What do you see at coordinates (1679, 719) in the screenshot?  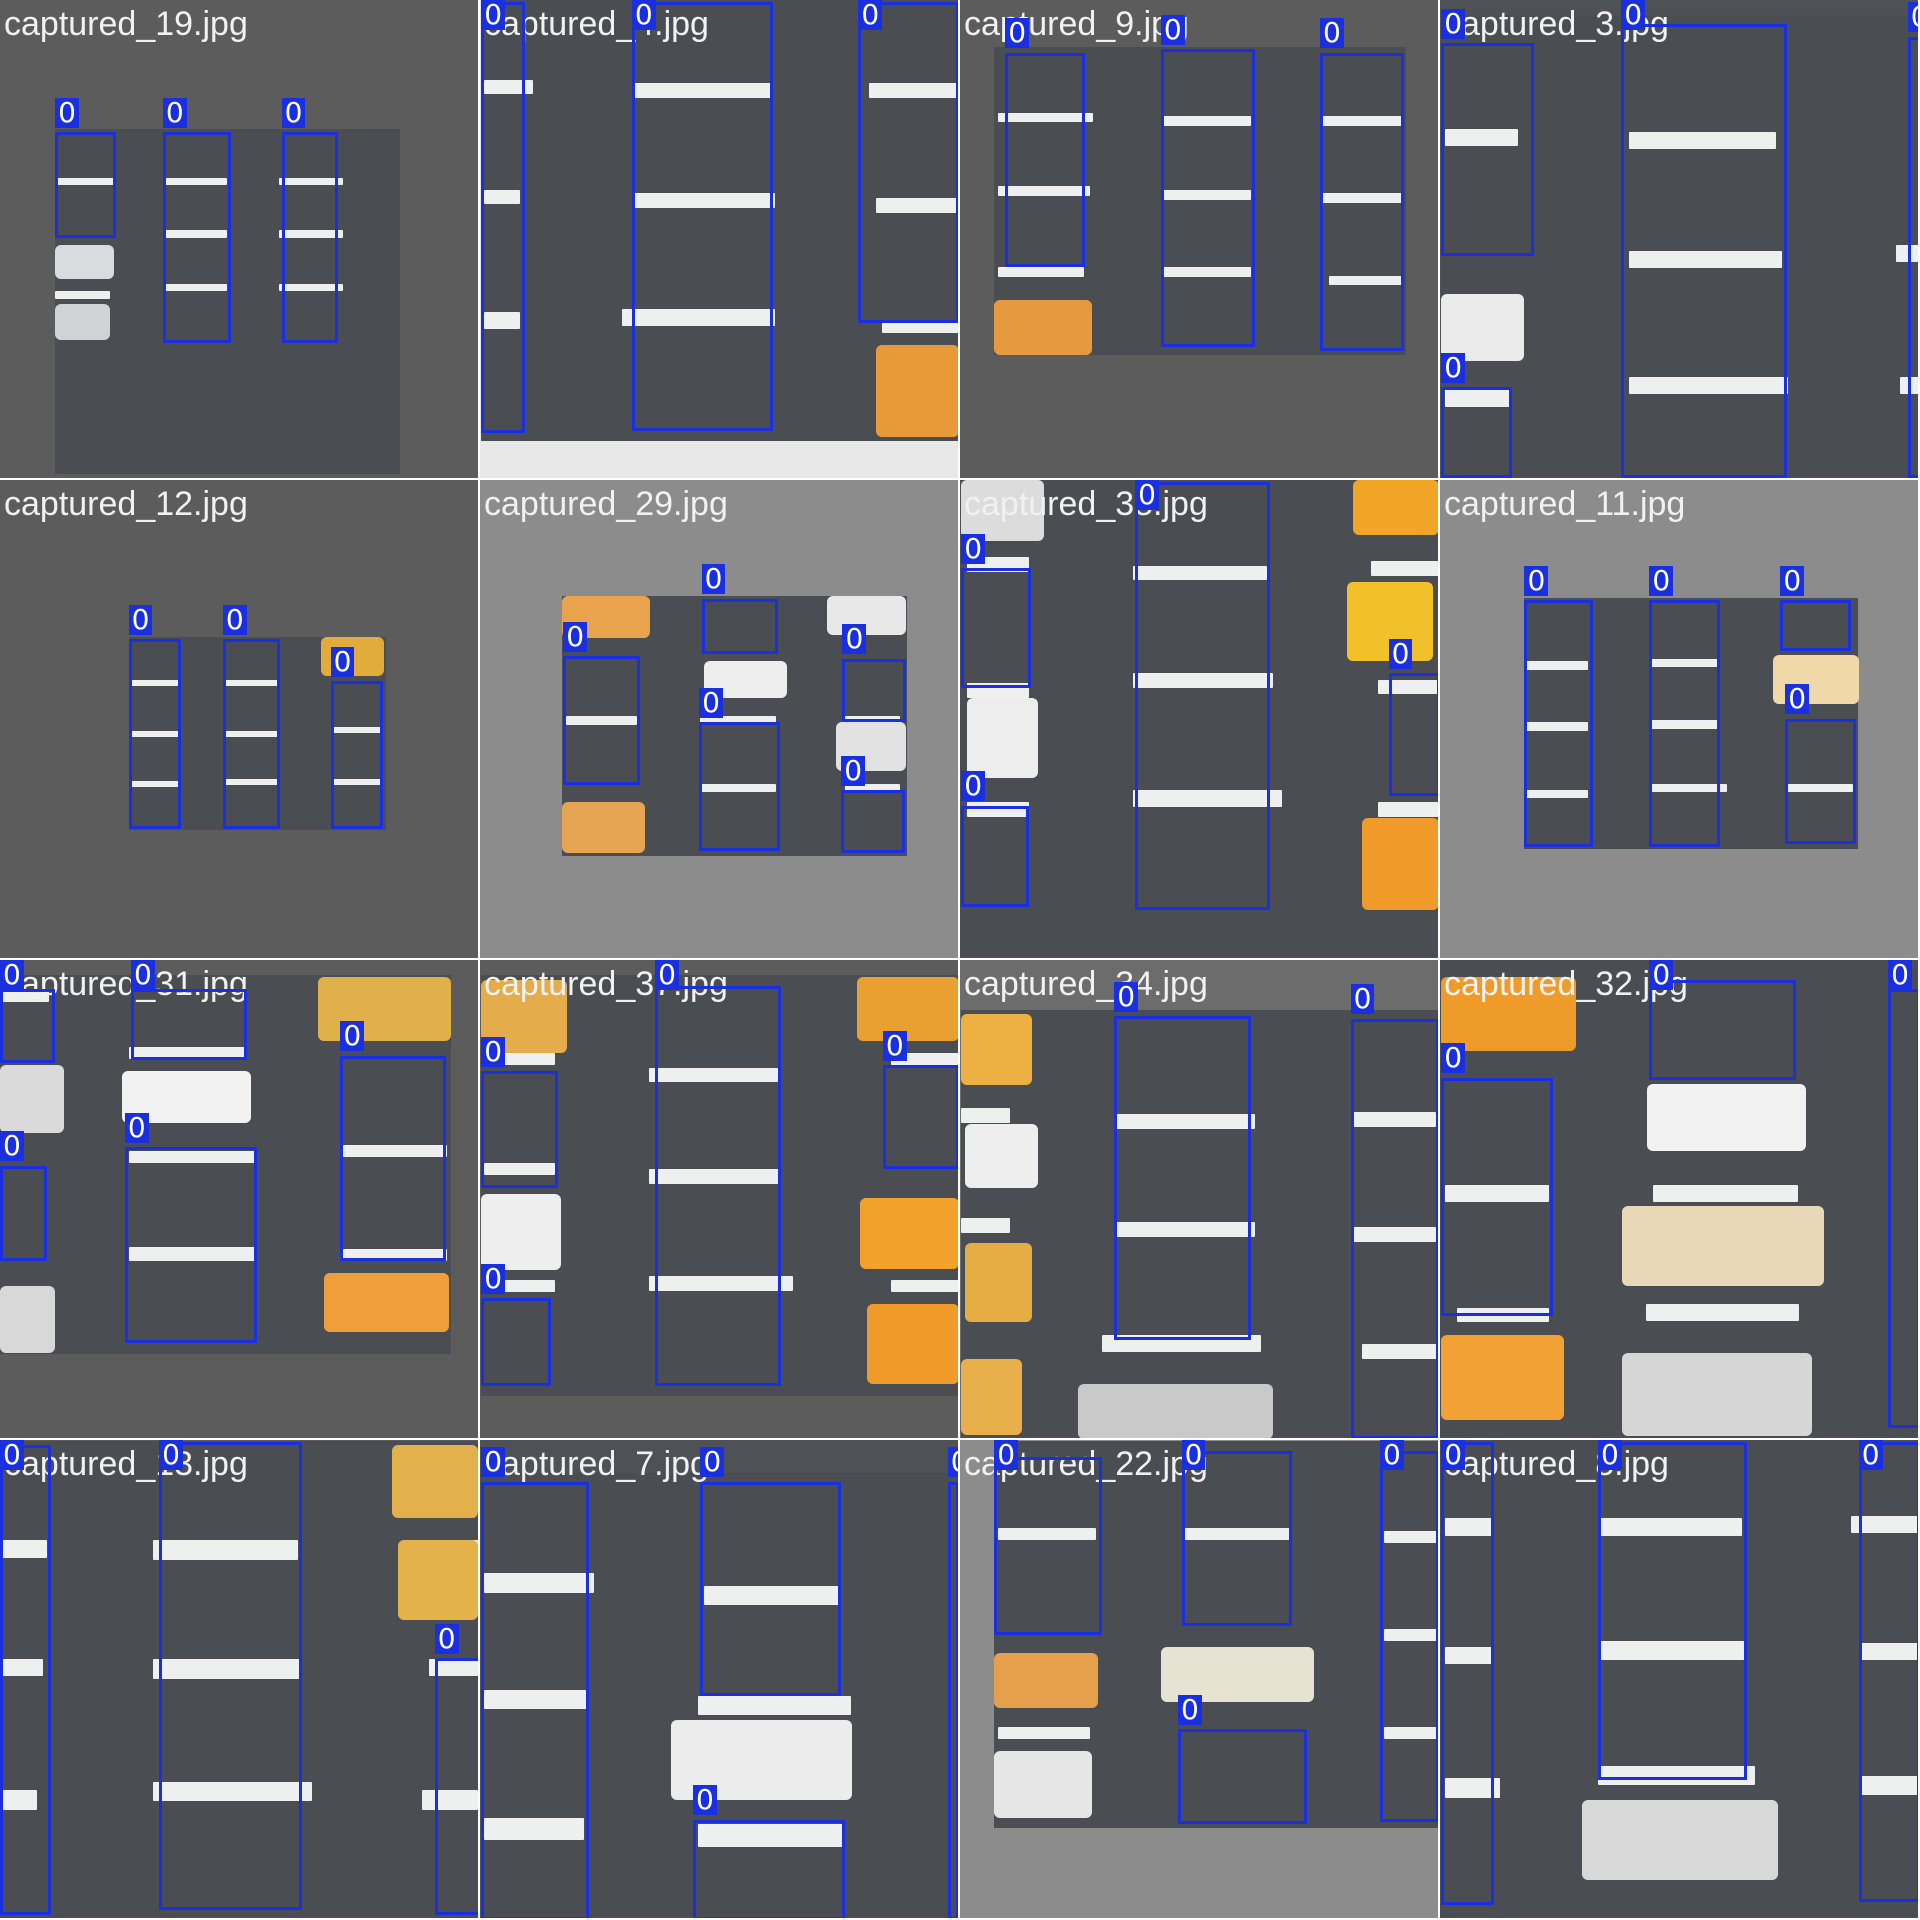 I see `image-tile: captured_11.jpg 0 0 0 0` at bounding box center [1679, 719].